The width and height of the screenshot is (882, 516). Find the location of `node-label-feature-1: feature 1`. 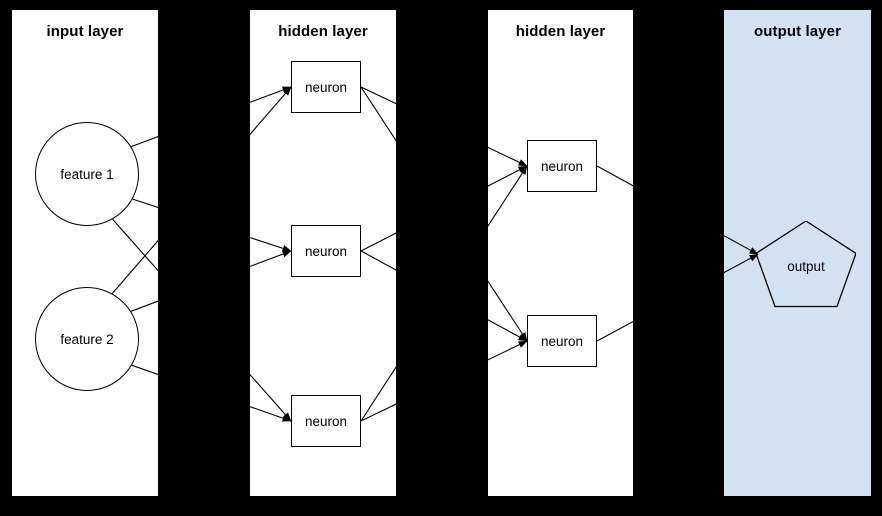

node-label-feature-1: feature 1 is located at coordinates (87, 174).